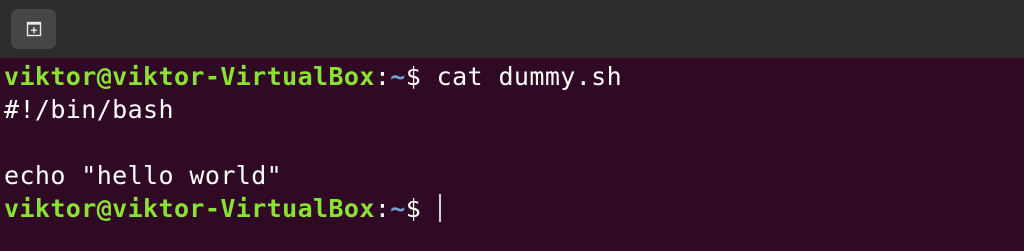  I want to click on new-tab-button, so click(33, 29).